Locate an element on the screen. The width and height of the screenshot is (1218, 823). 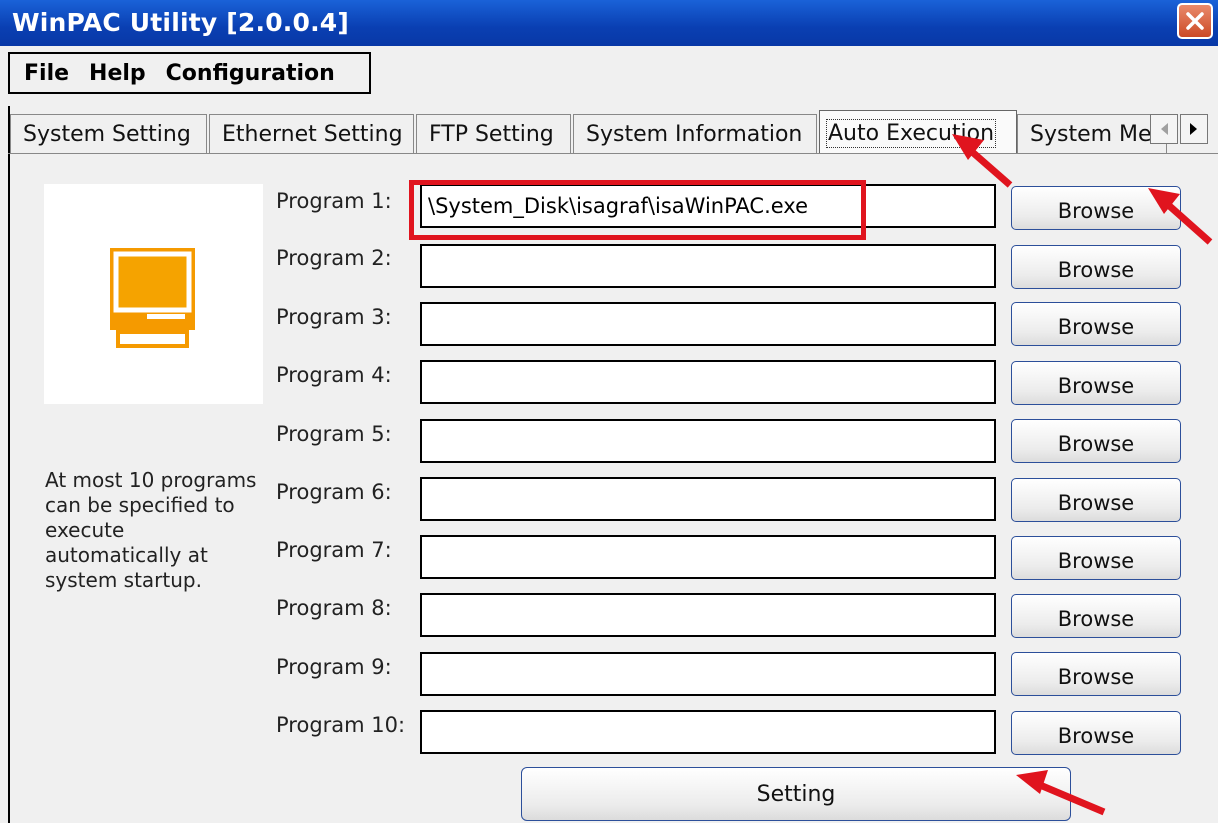
program-5-browse-button: Browse is located at coordinates (1096, 441).